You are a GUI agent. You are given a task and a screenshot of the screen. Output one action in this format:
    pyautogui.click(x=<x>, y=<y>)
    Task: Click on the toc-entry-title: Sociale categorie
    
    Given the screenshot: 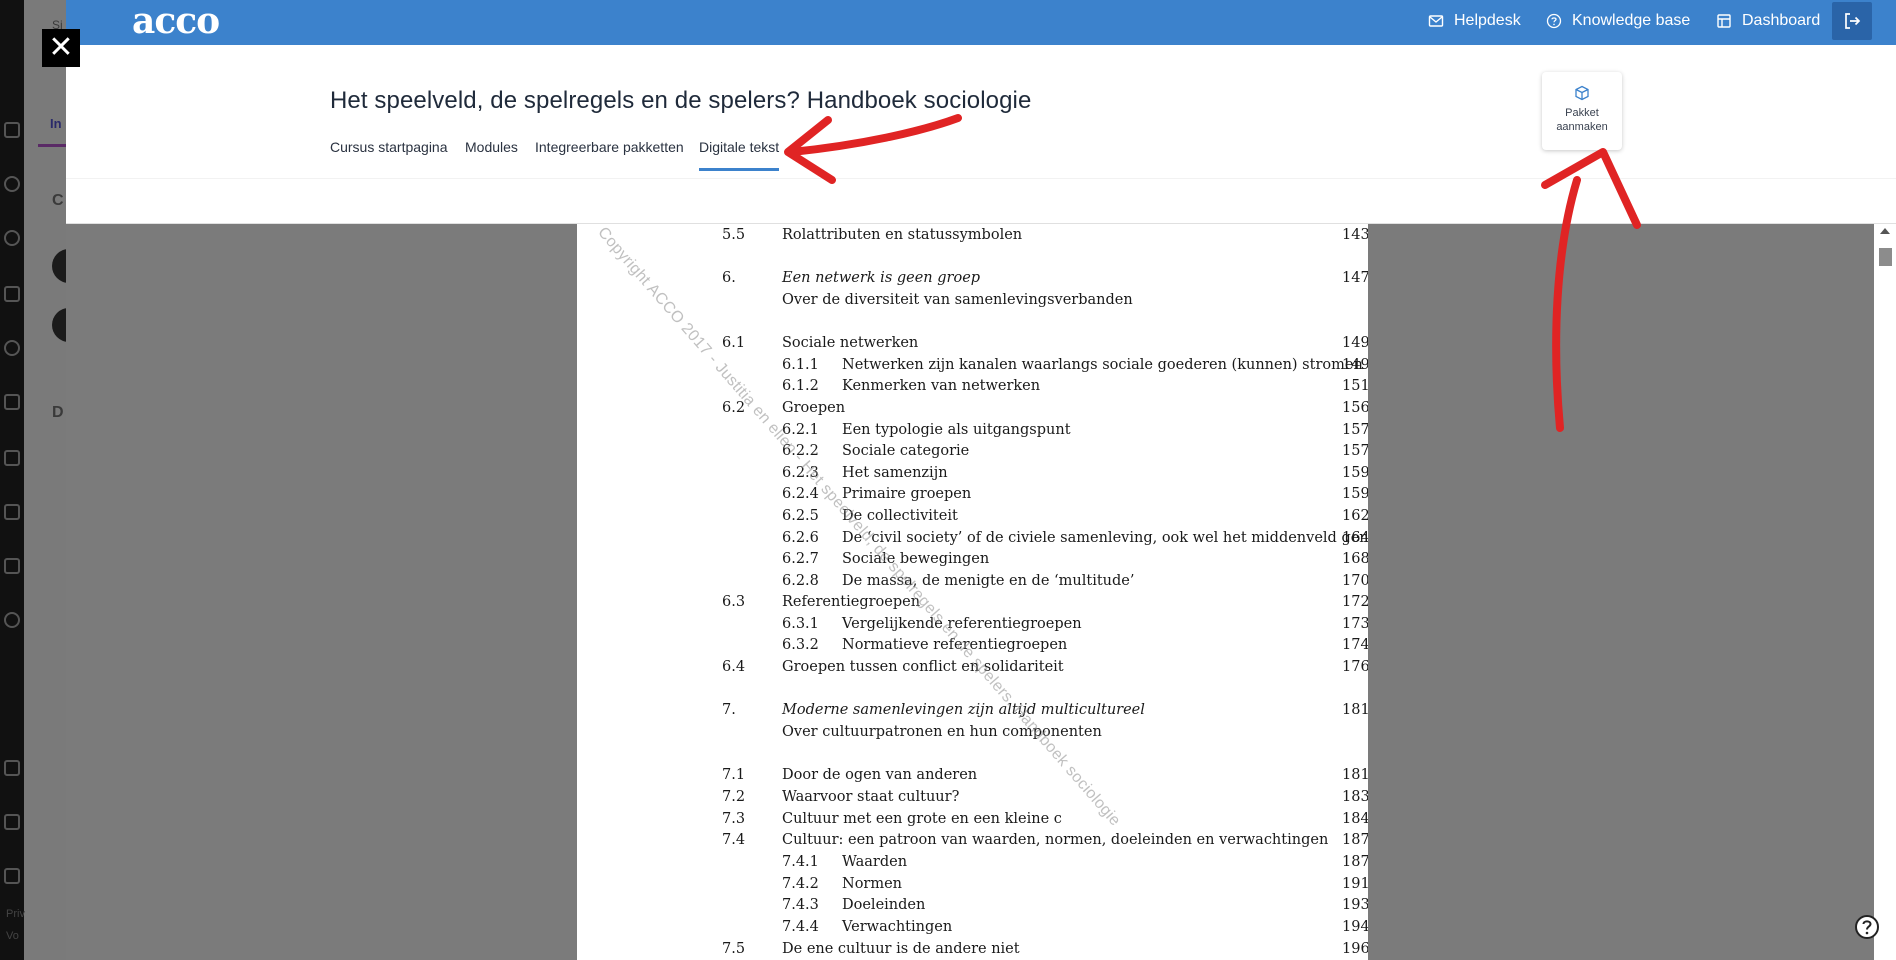 What is the action you would take?
    pyautogui.click(x=906, y=451)
    